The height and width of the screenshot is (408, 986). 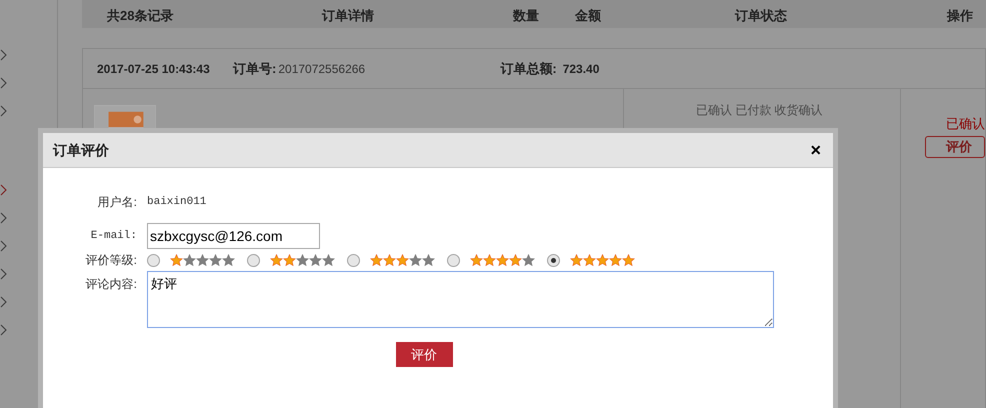 I want to click on order-total-label: 订单总额:, so click(x=528, y=69).